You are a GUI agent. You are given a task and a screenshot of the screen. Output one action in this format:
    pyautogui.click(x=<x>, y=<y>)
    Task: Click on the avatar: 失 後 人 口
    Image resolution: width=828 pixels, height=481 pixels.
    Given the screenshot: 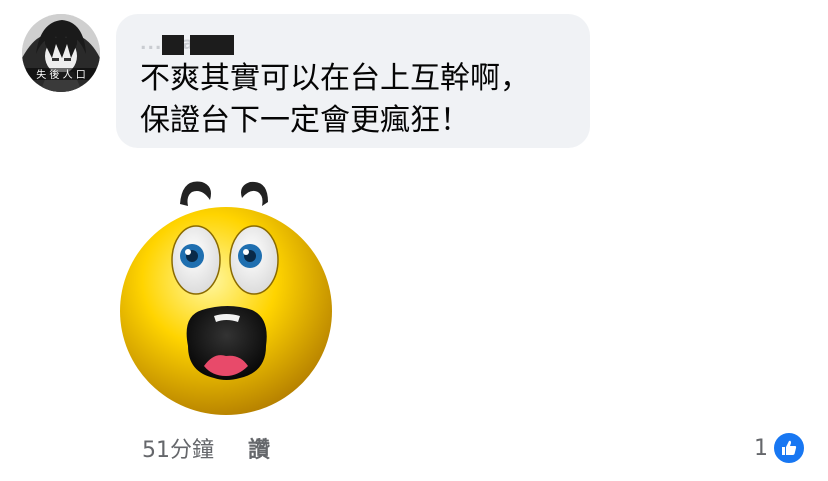 What is the action you would take?
    pyautogui.click(x=61, y=53)
    